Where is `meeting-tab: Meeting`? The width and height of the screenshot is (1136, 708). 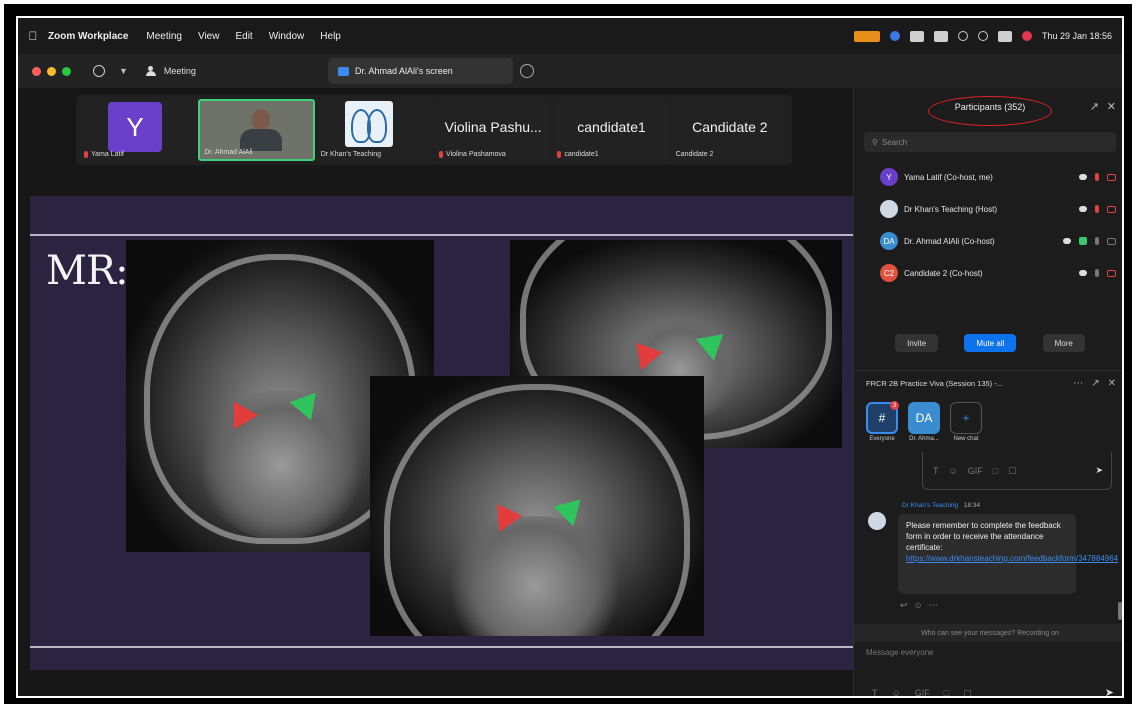 meeting-tab: Meeting is located at coordinates (170, 71).